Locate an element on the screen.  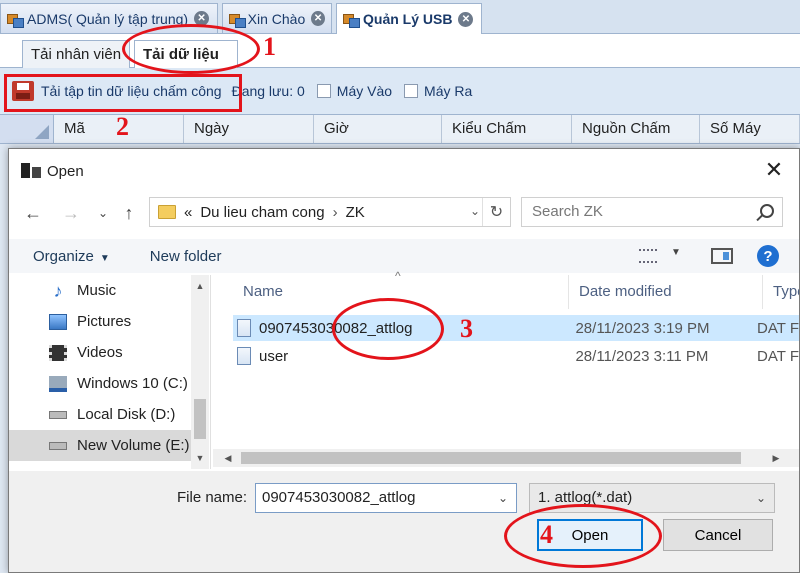
column-header-kieu-cham: Kiểu Chấm is located at coordinates (507, 129).